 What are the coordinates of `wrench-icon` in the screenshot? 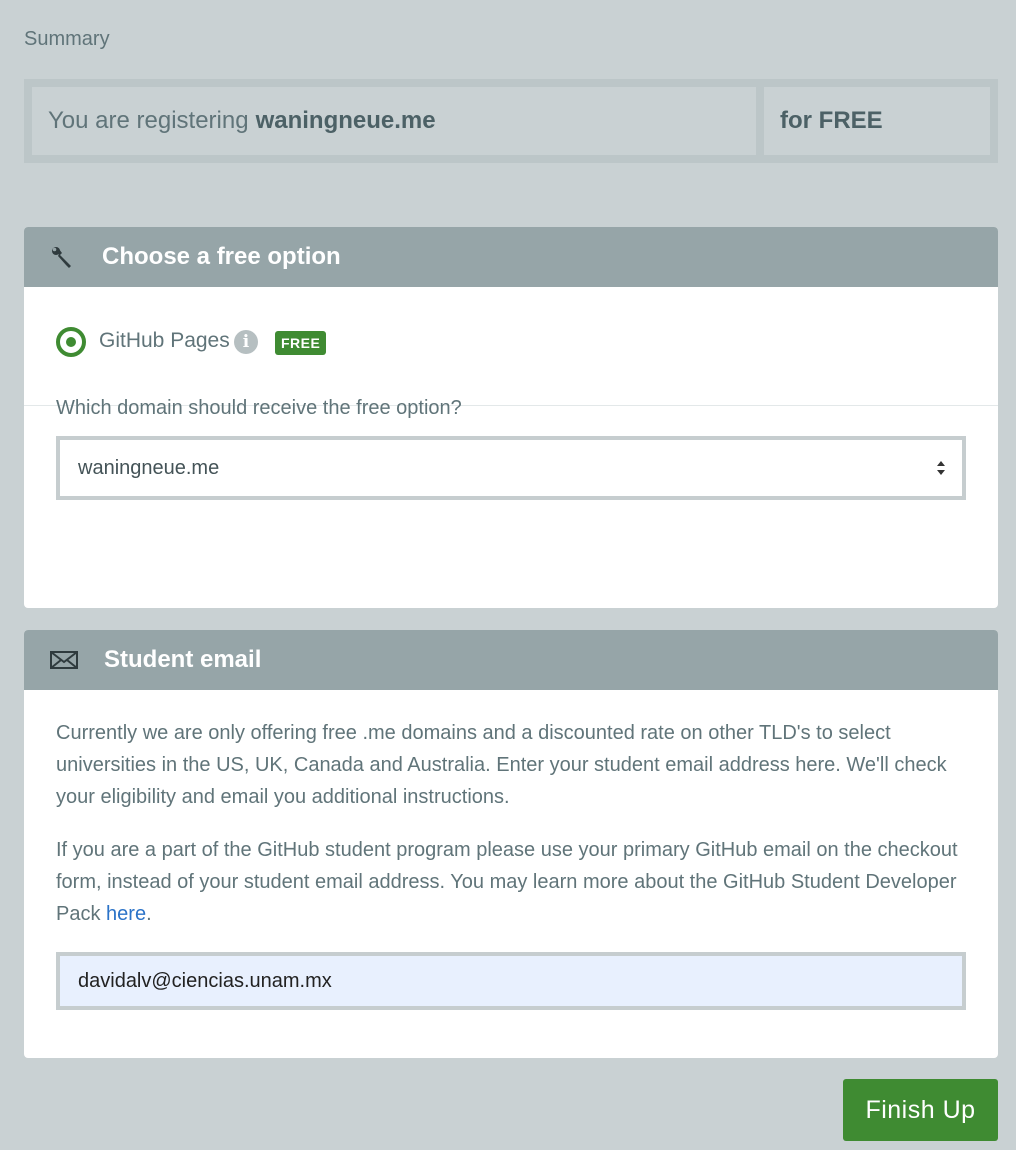 It's located at (62, 257).